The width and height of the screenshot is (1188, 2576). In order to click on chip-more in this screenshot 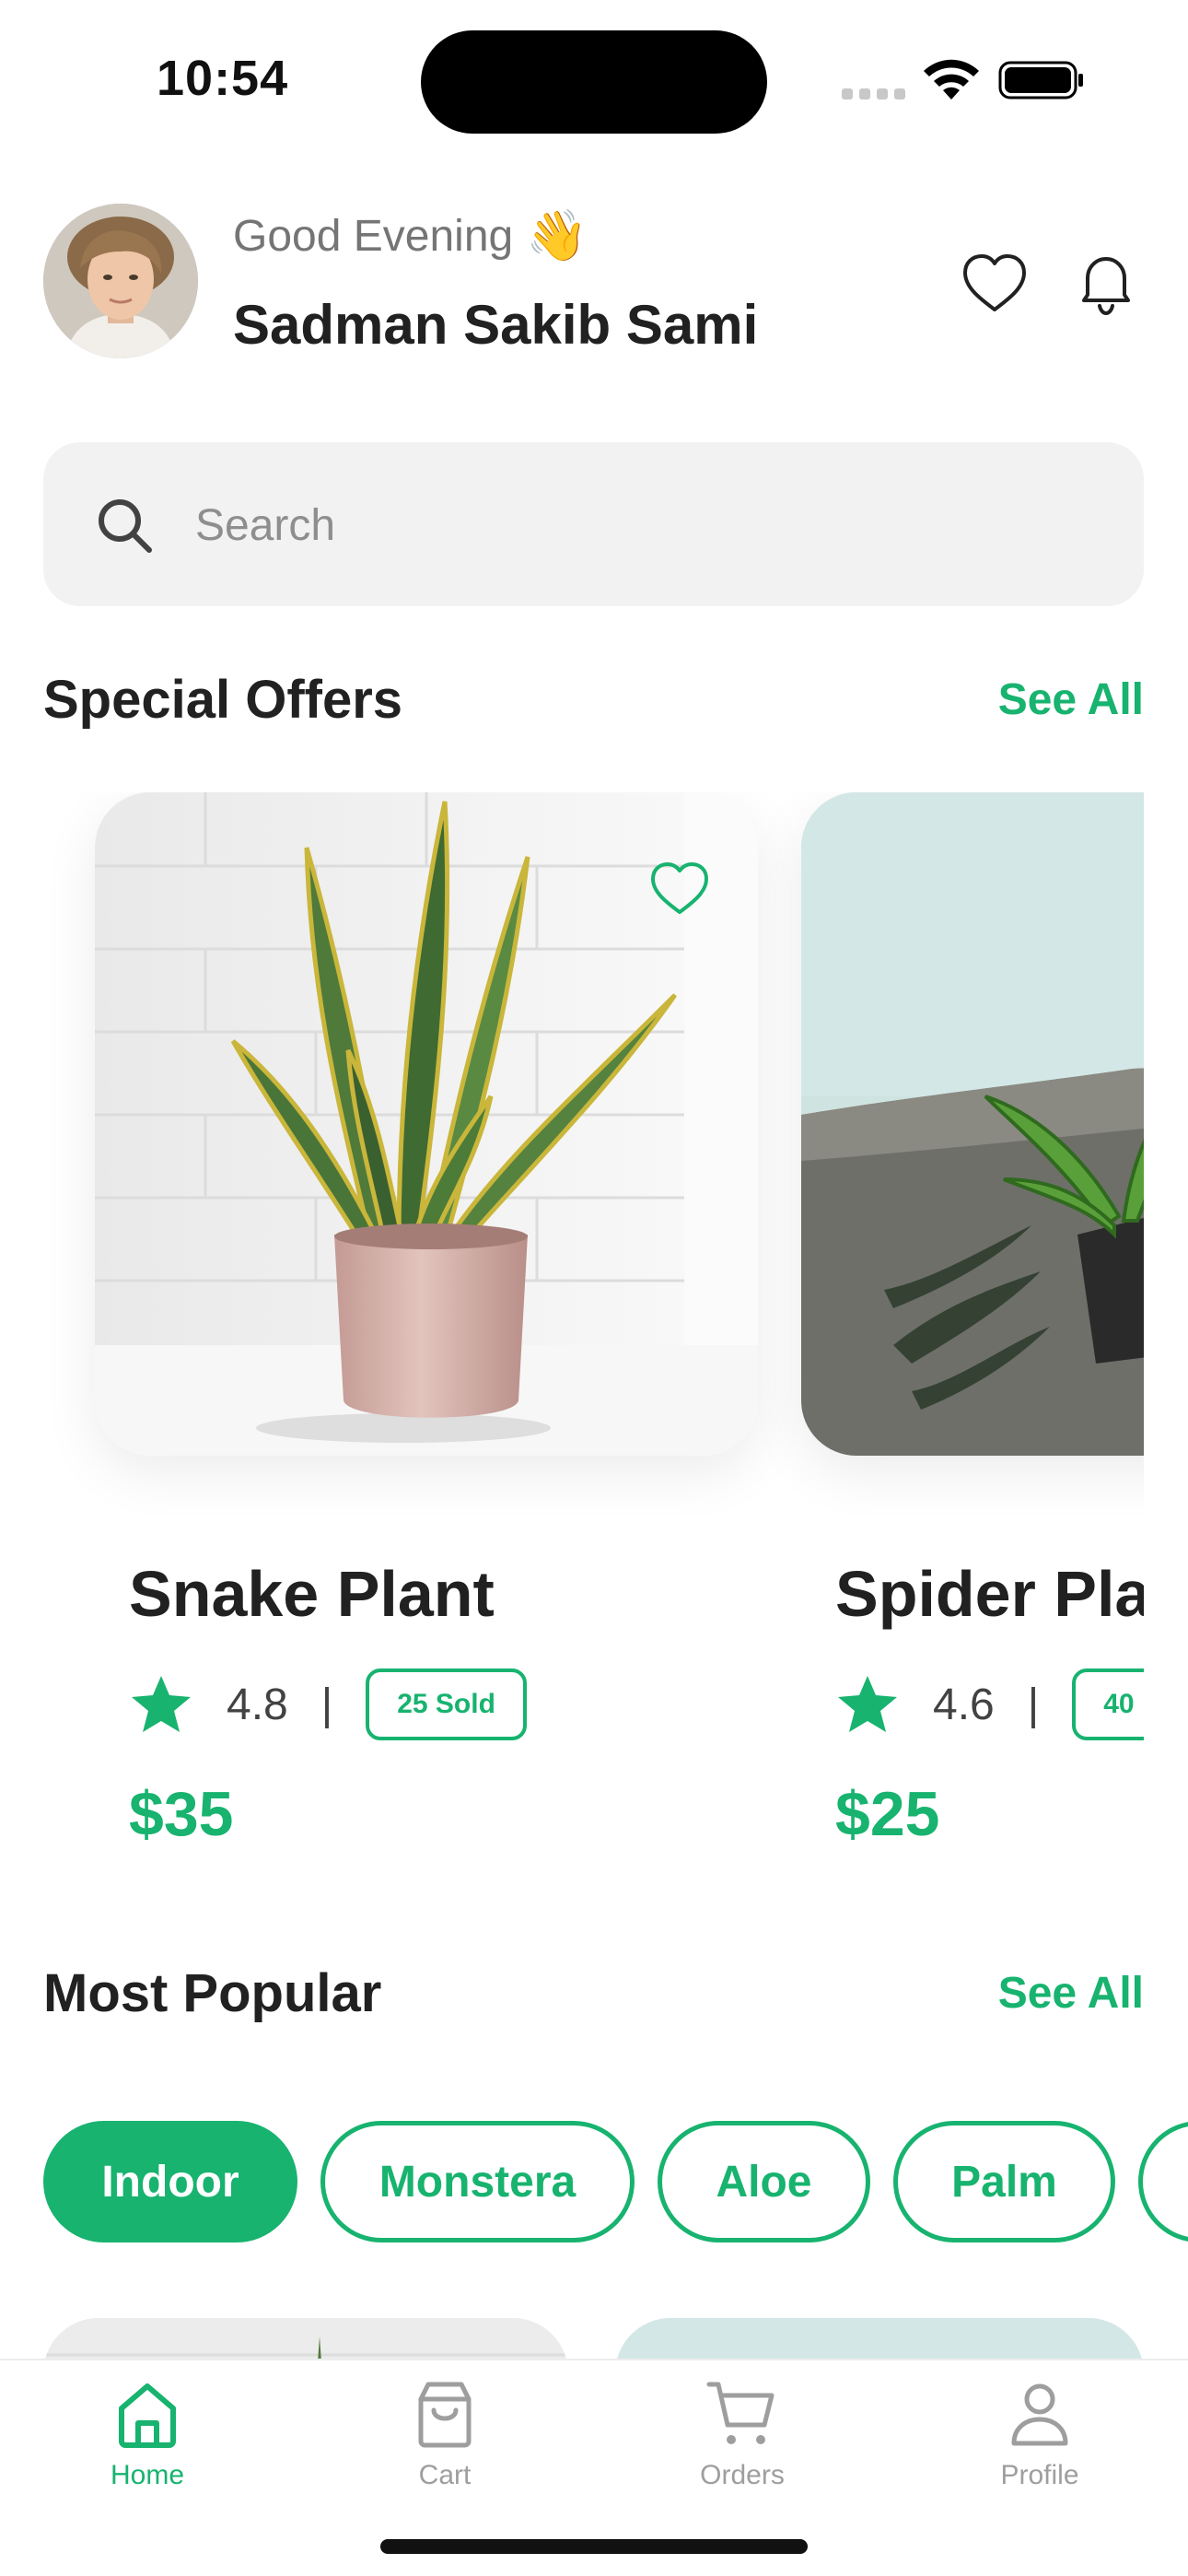, I will do `click(1163, 2181)`.